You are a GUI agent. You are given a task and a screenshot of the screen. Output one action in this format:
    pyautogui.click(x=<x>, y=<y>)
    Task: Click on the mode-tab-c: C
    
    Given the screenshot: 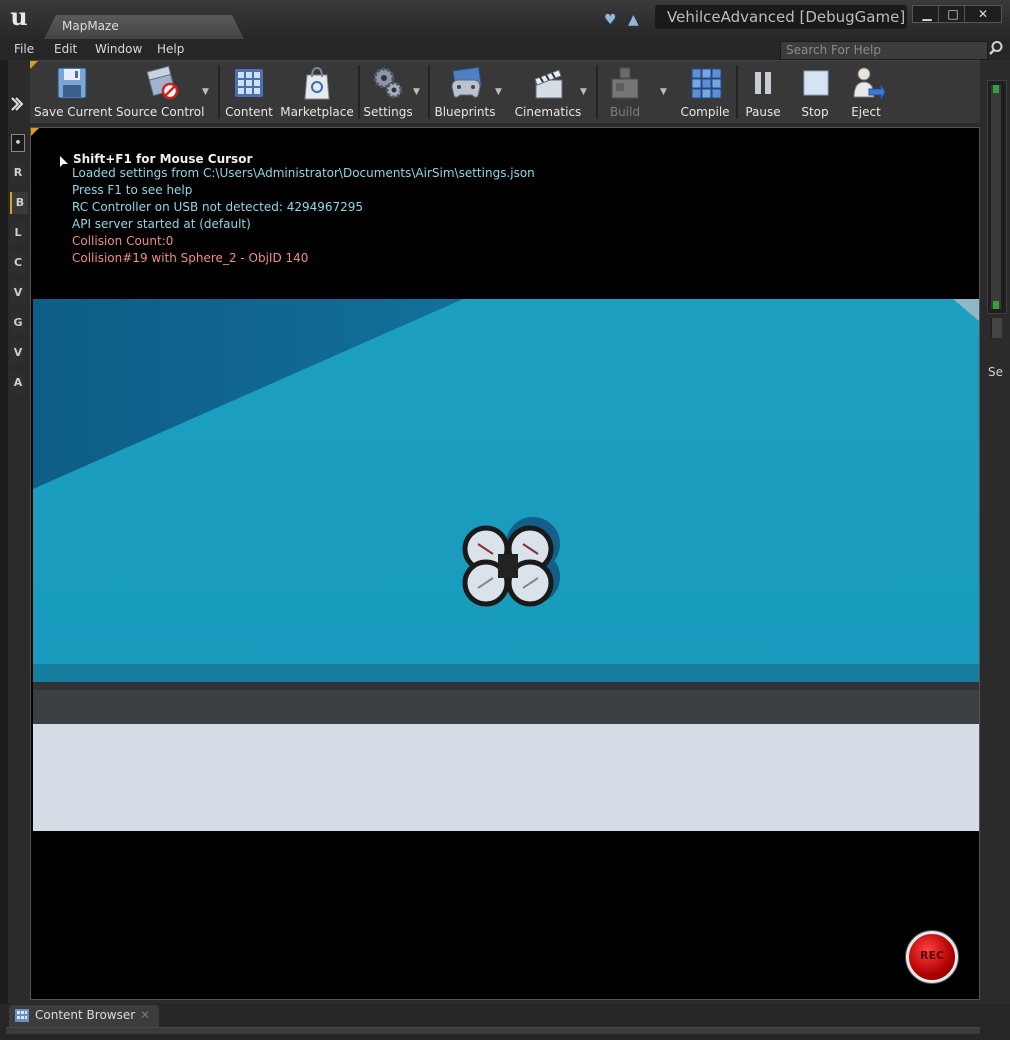 What is the action you would take?
    pyautogui.click(x=18, y=263)
    